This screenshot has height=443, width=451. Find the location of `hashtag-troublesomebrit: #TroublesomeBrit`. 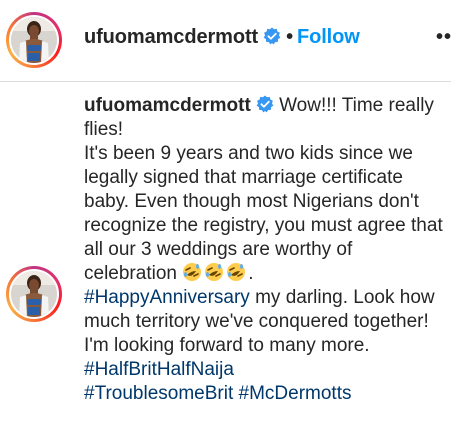

hashtag-troublesomebrit: #TroublesomeBrit is located at coordinates (158, 393).